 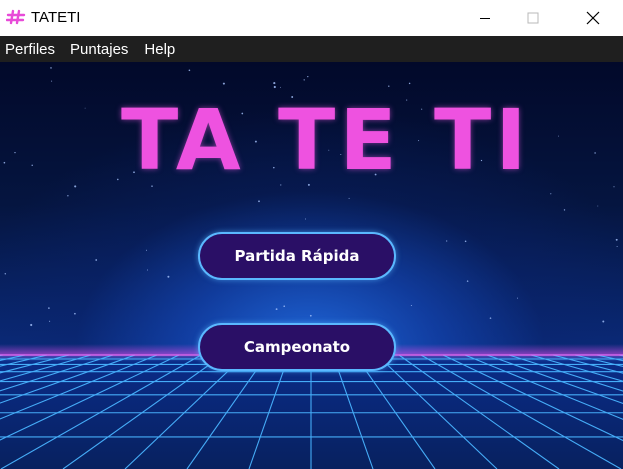 I want to click on menu-perfiles: Perfiles, so click(x=30, y=49).